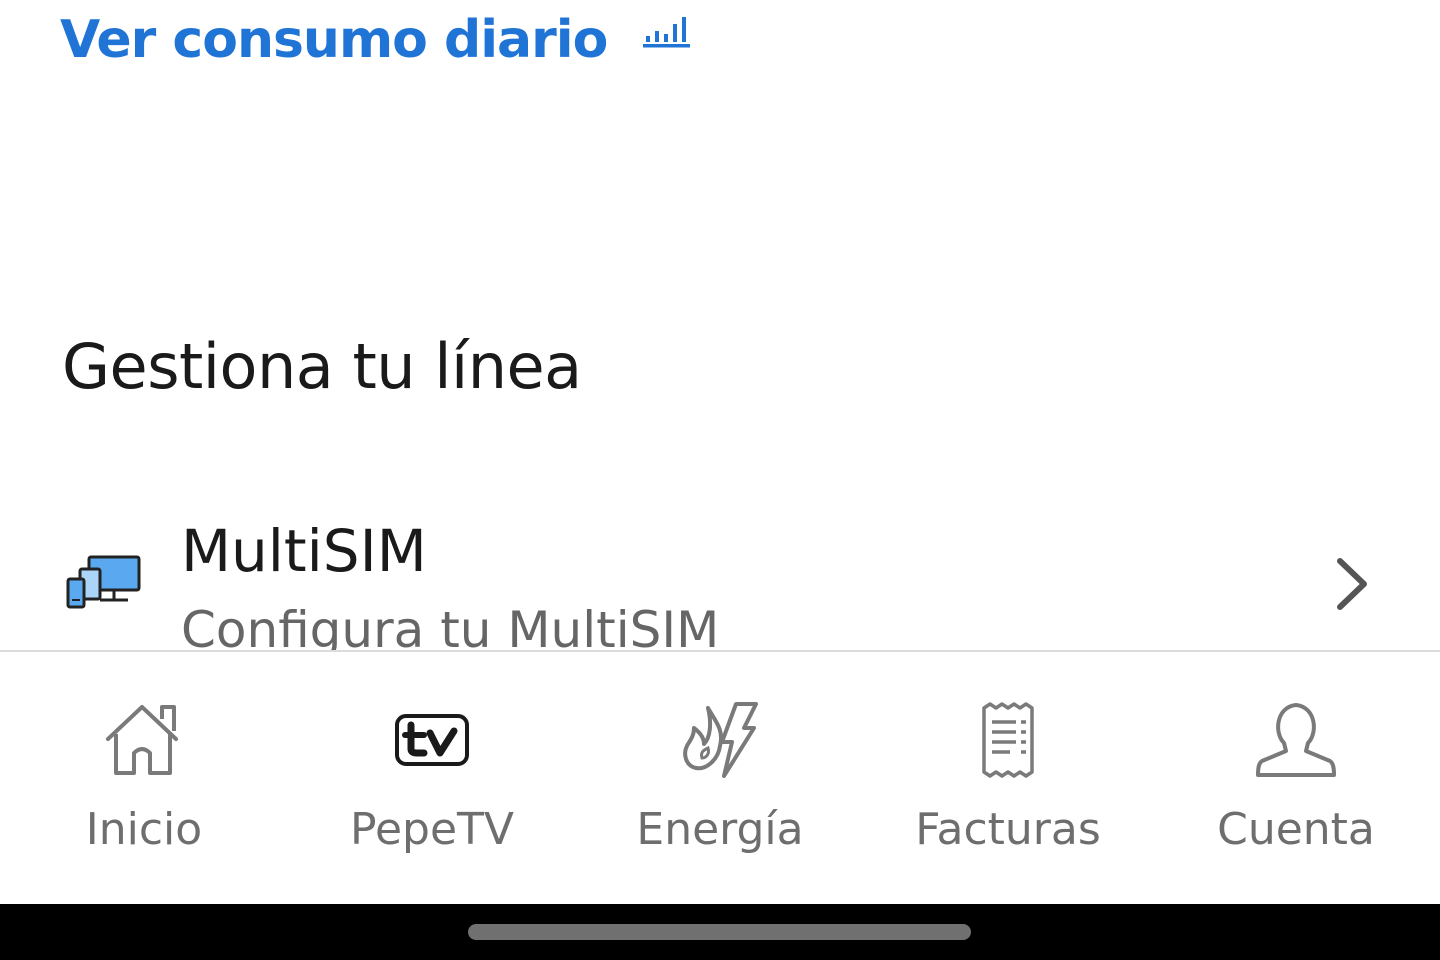 The width and height of the screenshot is (1440, 960). I want to click on home-icon, so click(144, 740).